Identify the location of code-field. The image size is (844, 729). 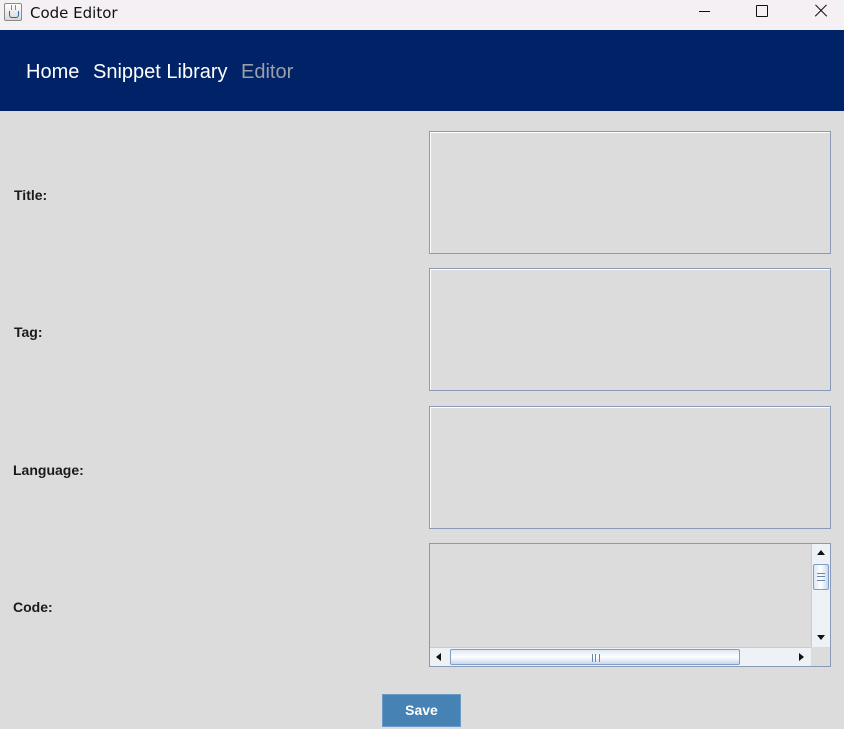
(620, 595).